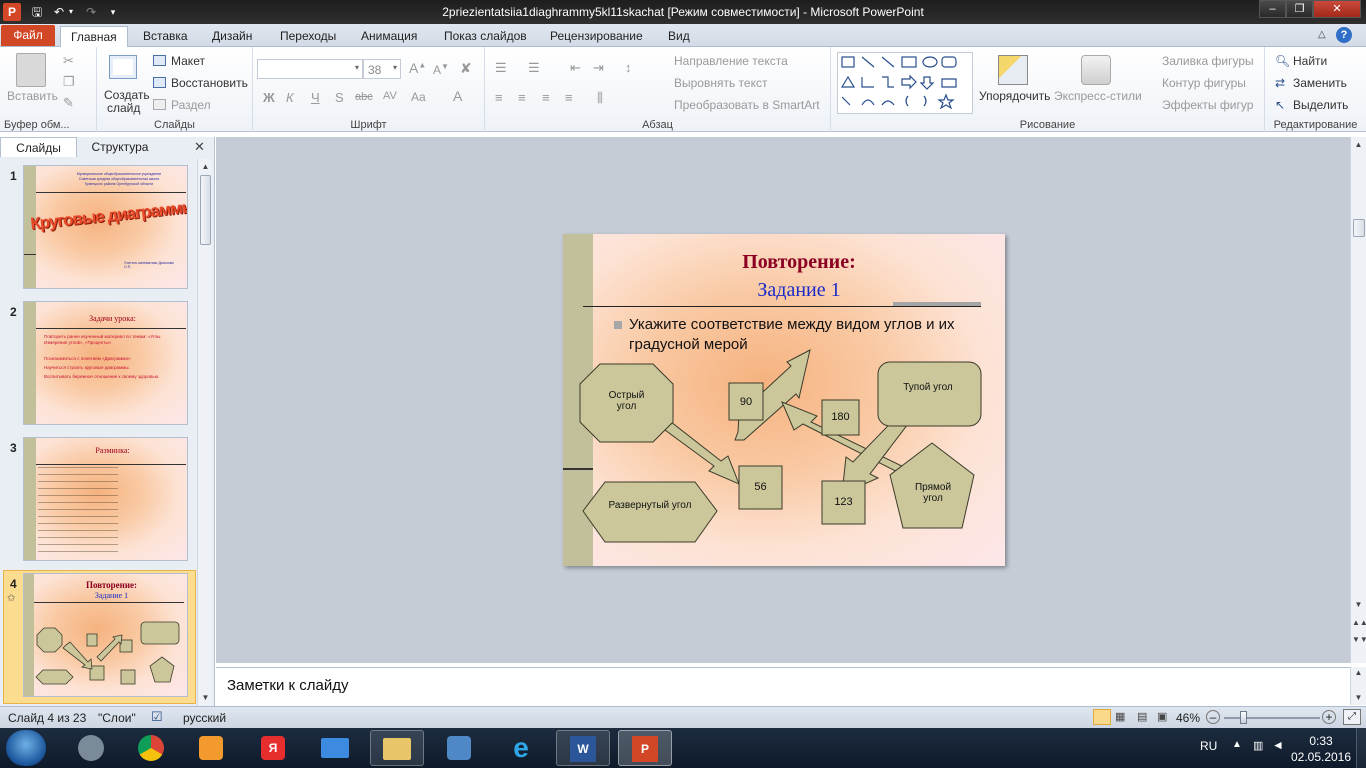 This screenshot has width=1366, height=768. Describe the element at coordinates (679, 36) in the screenshot. I see `tab-view: Вид` at that location.